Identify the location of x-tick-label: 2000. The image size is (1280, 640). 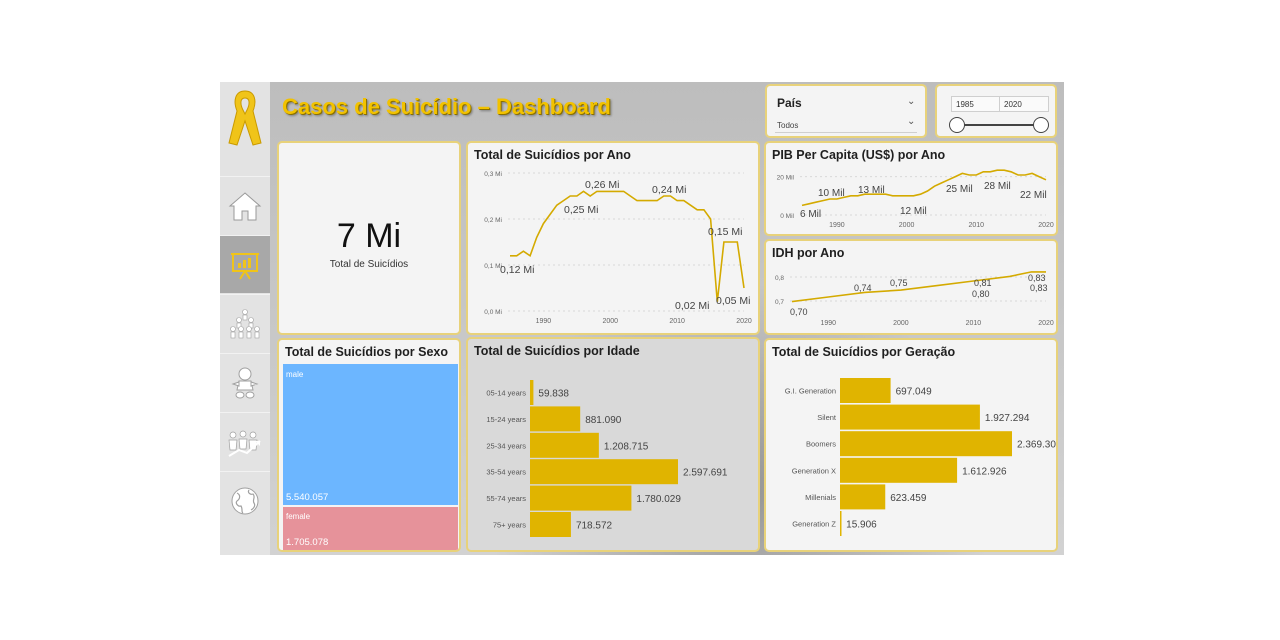
(610, 321).